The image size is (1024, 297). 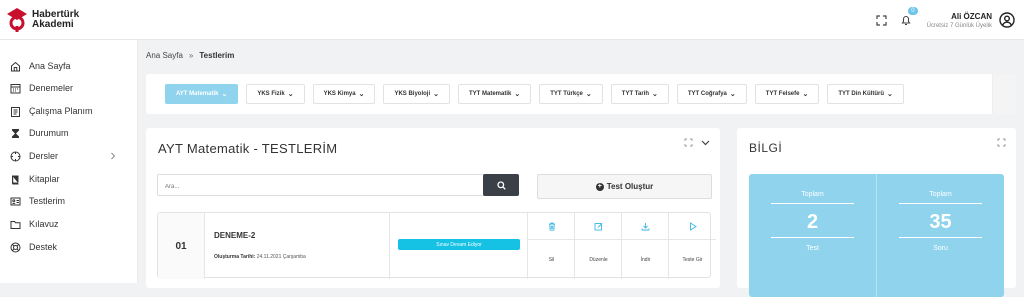 I want to click on bell-icon: 0, so click(x=907, y=18).